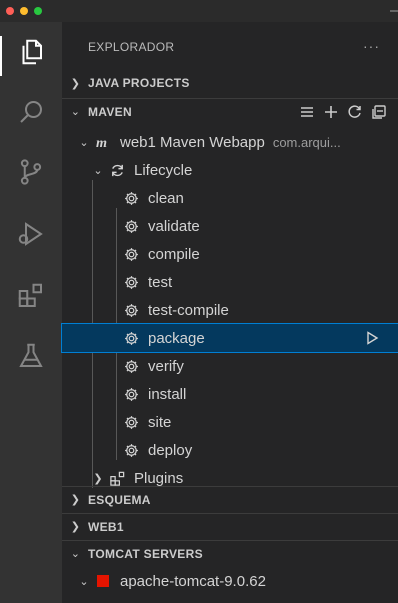 The image size is (398, 603). I want to click on activity-search, so click(31, 112).